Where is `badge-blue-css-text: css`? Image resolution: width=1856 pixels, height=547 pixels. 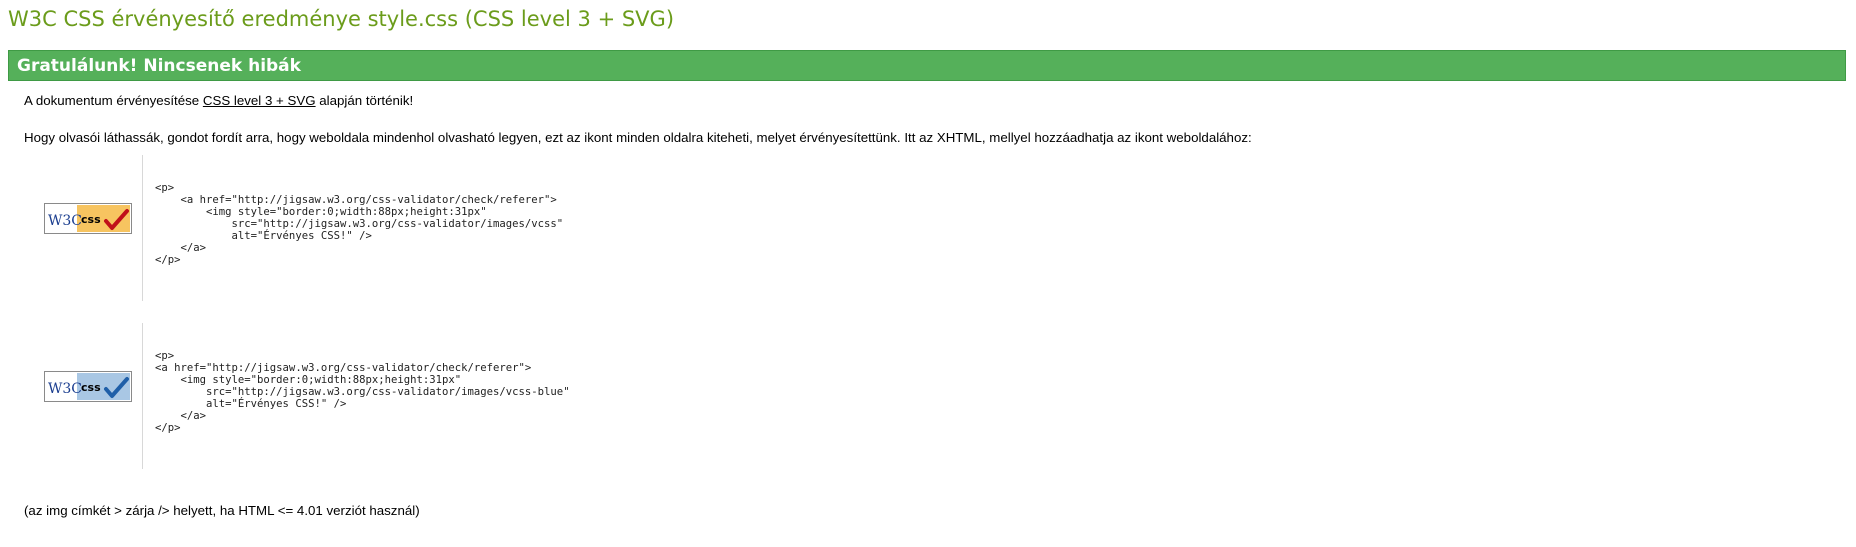 badge-blue-css-text: css is located at coordinates (91, 387).